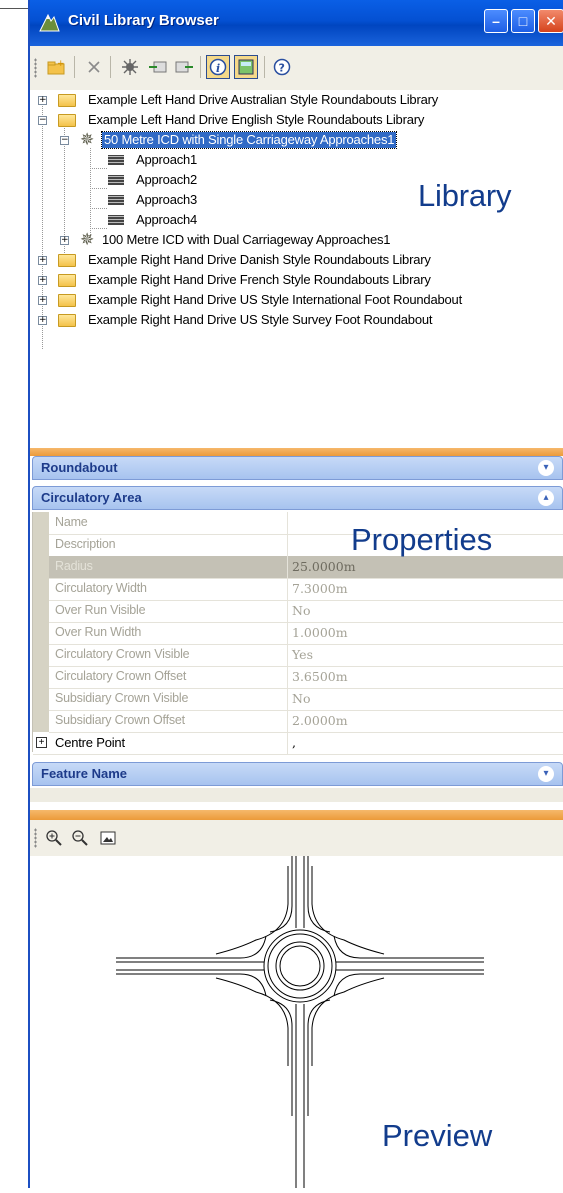  Describe the element at coordinates (98, 632) in the screenshot. I see `property-name: Over Run Width` at that location.